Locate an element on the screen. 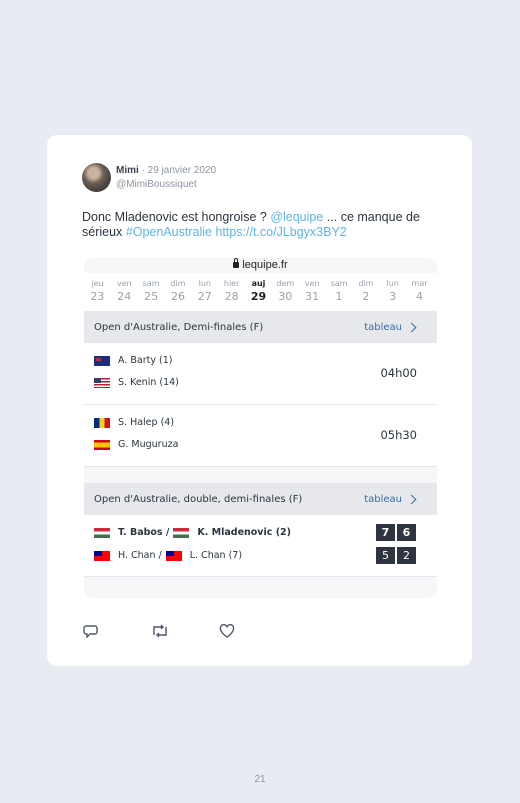 The image size is (520, 803). match-row: A. Barty (1) S. Kenin (14) 04h00 is located at coordinates (260, 374).